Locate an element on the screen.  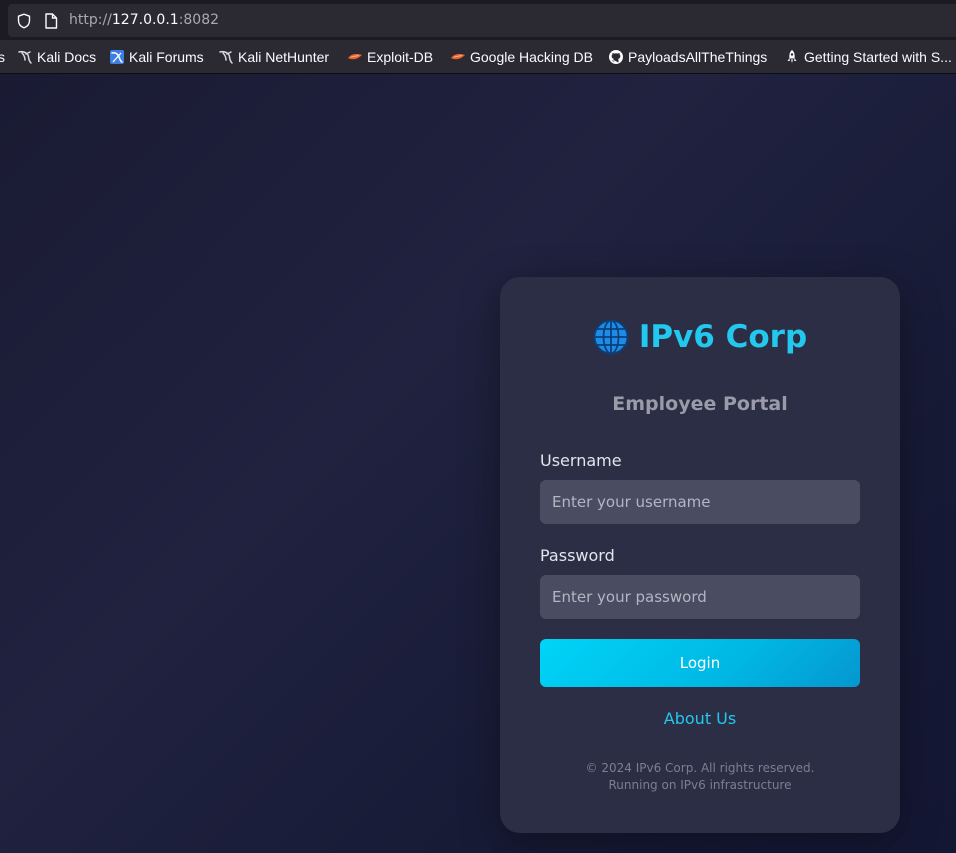
url-host: 127.0.0.1 is located at coordinates (145, 20).